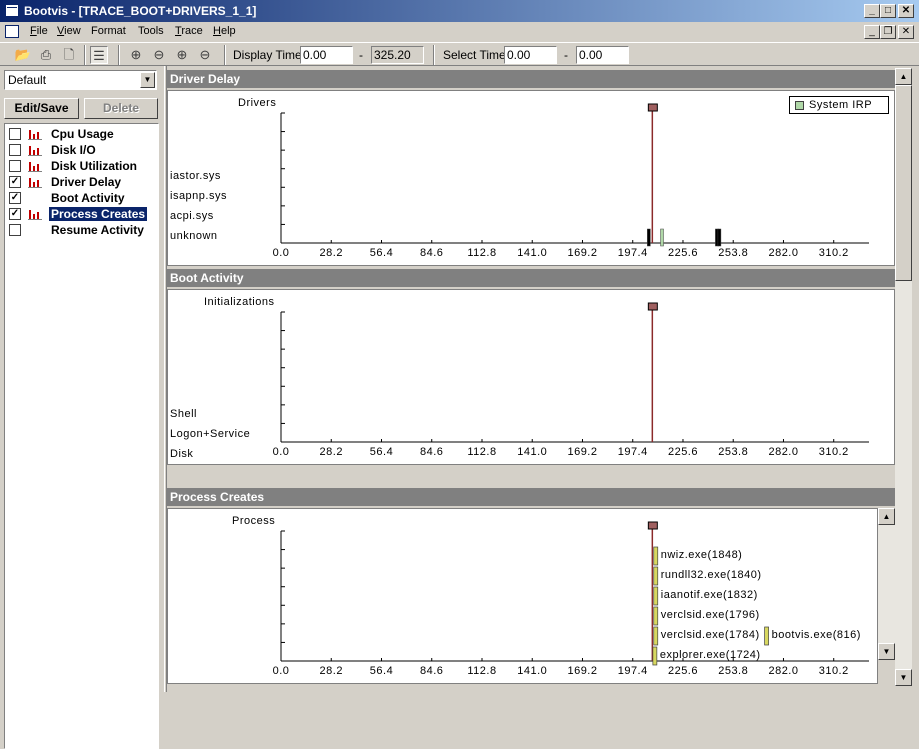 This screenshot has height=749, width=919. I want to click on chart-list-label: Driver Delay, so click(86, 182).